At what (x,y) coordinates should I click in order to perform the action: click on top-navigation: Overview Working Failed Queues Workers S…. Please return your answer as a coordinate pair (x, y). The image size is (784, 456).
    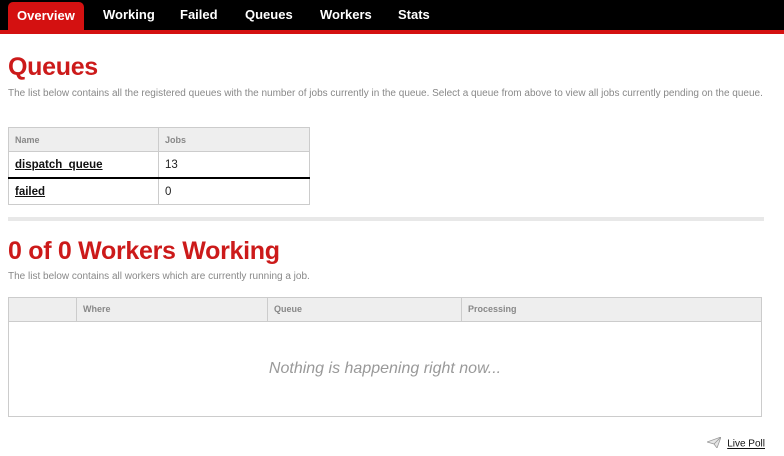
    Looking at the image, I should click on (392, 15).